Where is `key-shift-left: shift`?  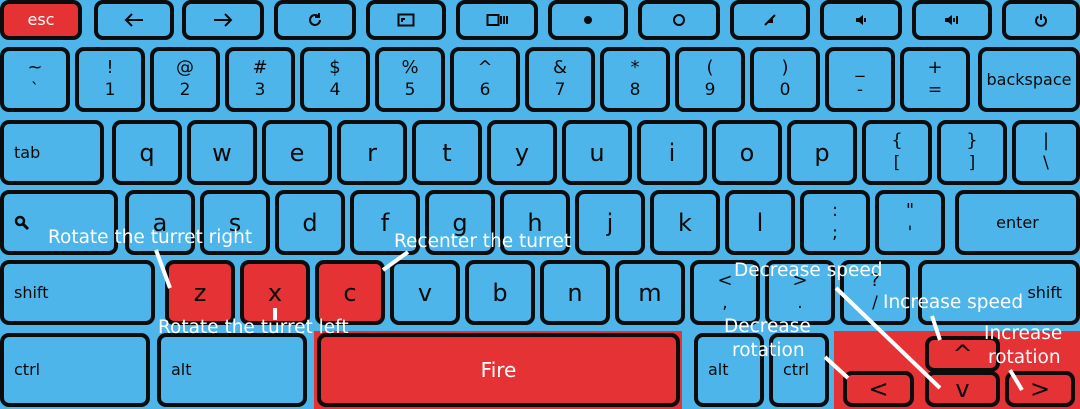 key-shift-left: shift is located at coordinates (77, 292).